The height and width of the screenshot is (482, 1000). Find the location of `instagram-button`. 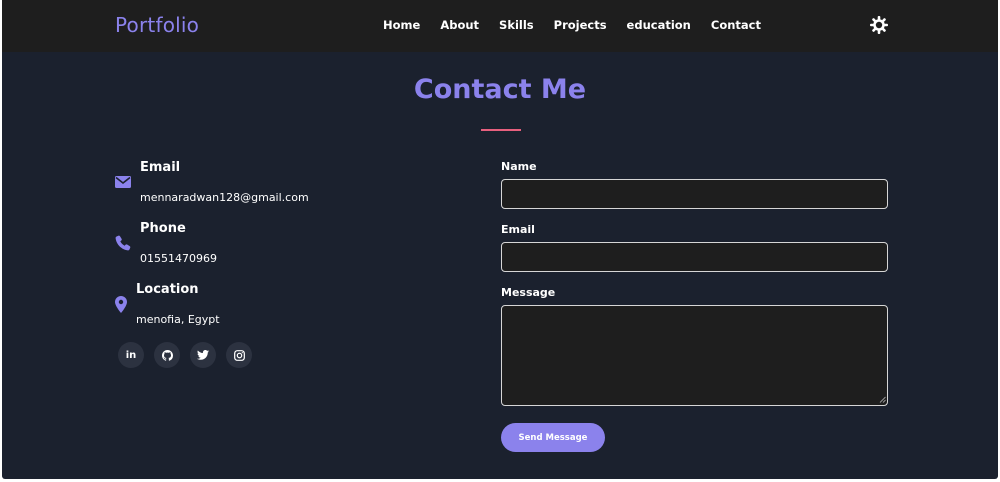

instagram-button is located at coordinates (239, 355).